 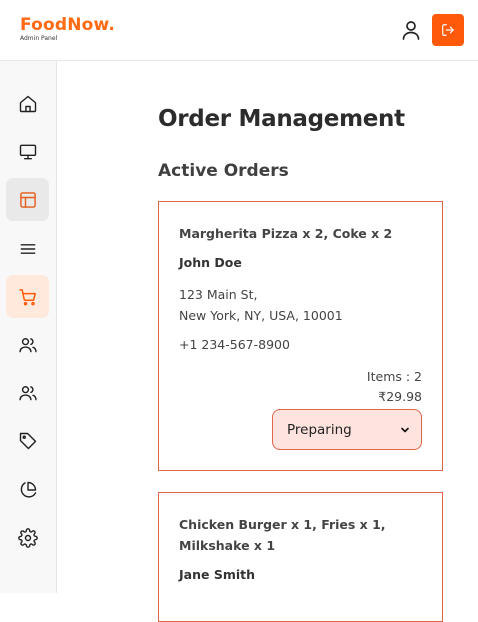 I want to click on home-icon, so click(x=27, y=103).